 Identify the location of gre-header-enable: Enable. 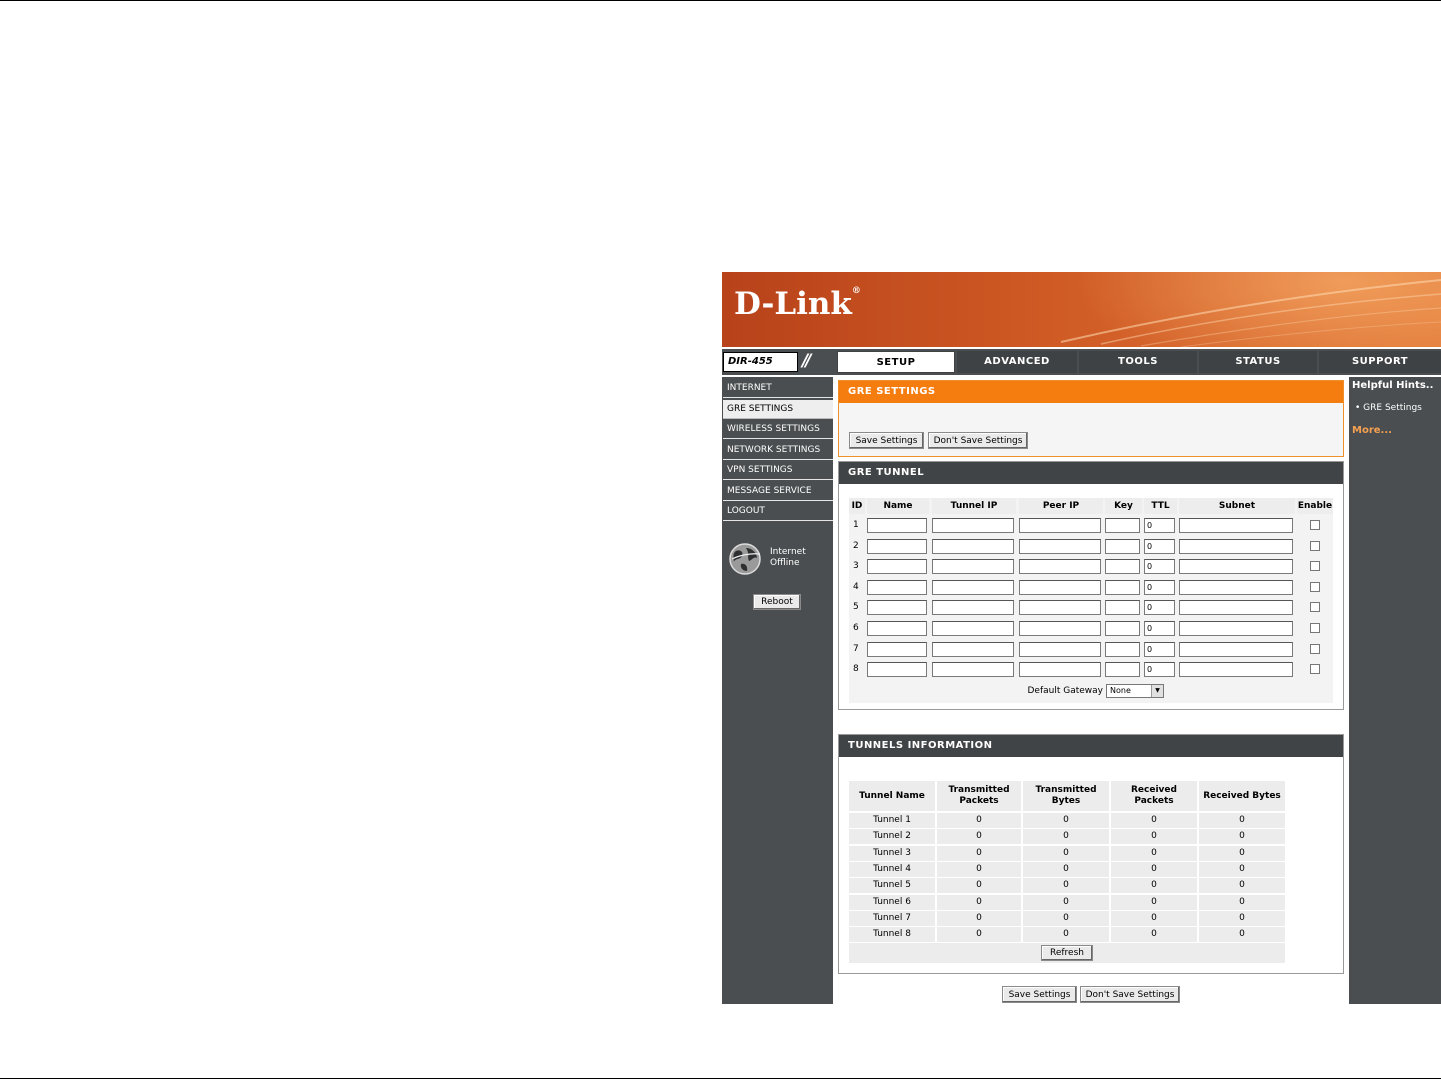
(1315, 506).